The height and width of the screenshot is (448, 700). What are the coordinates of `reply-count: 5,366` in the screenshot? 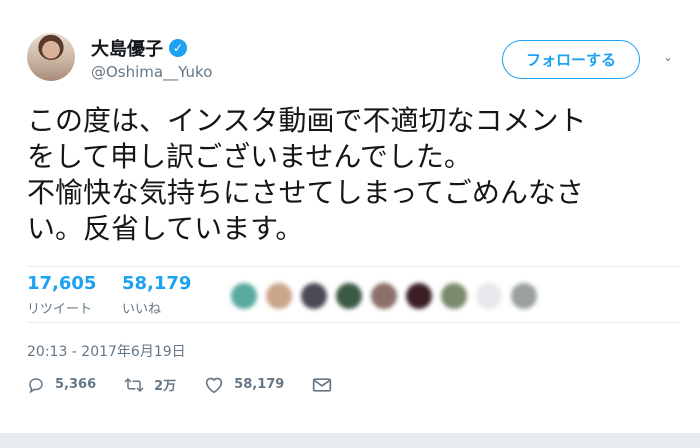 It's located at (76, 384).